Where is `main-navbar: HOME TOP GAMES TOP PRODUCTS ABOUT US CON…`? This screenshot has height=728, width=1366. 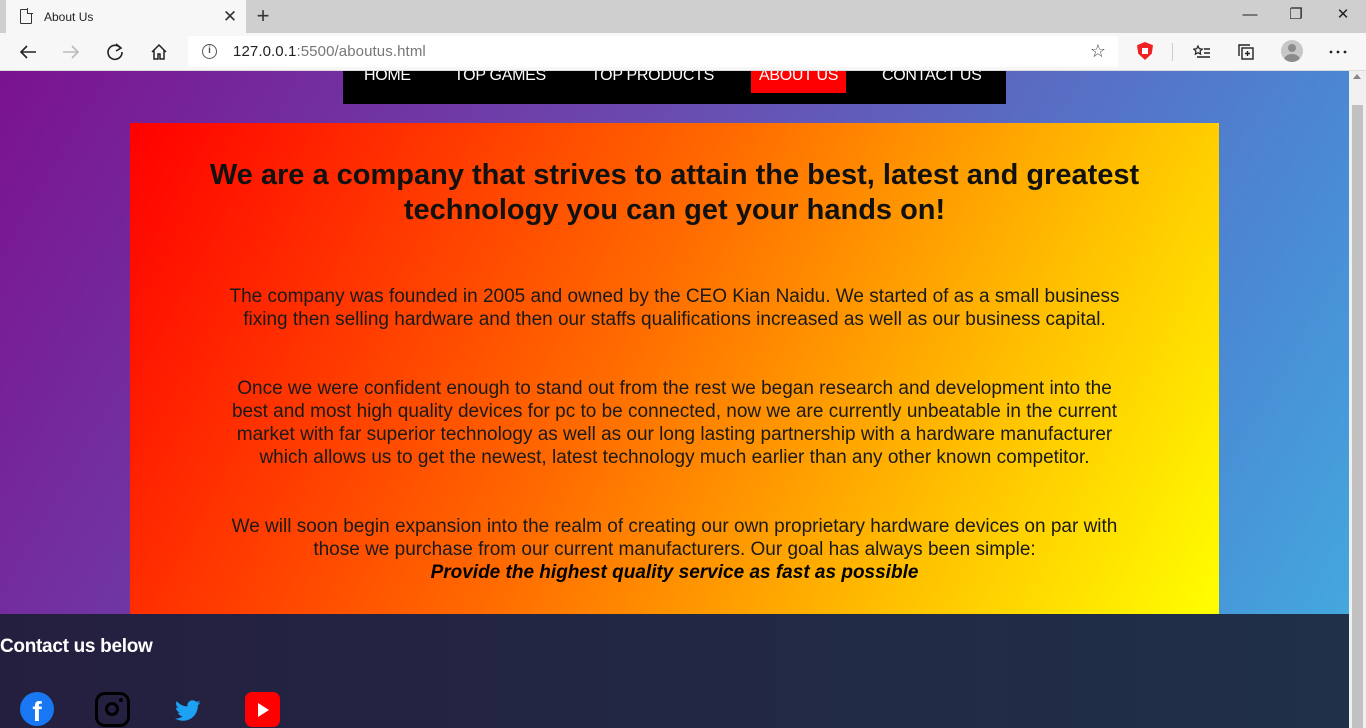
main-navbar: HOME TOP GAMES TOP PRODUCTS ABOUT US CON… is located at coordinates (674, 87).